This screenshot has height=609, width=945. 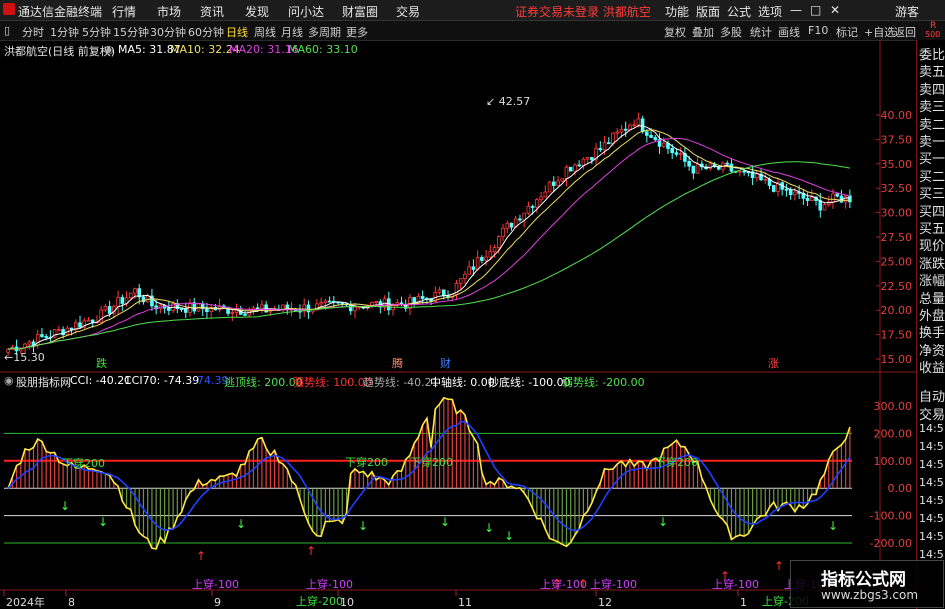 What do you see at coordinates (932, 395) in the screenshot?
I see `side-lower-0: 自动` at bounding box center [932, 395].